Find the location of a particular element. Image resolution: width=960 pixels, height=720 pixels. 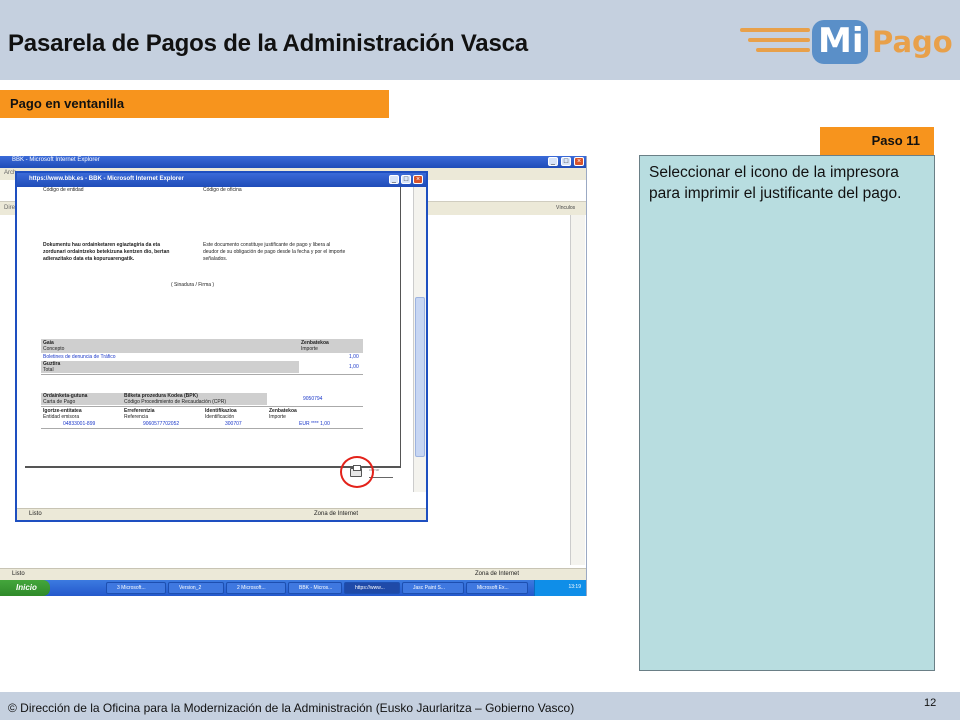

doc-text: 300707 is located at coordinates (233, 424).